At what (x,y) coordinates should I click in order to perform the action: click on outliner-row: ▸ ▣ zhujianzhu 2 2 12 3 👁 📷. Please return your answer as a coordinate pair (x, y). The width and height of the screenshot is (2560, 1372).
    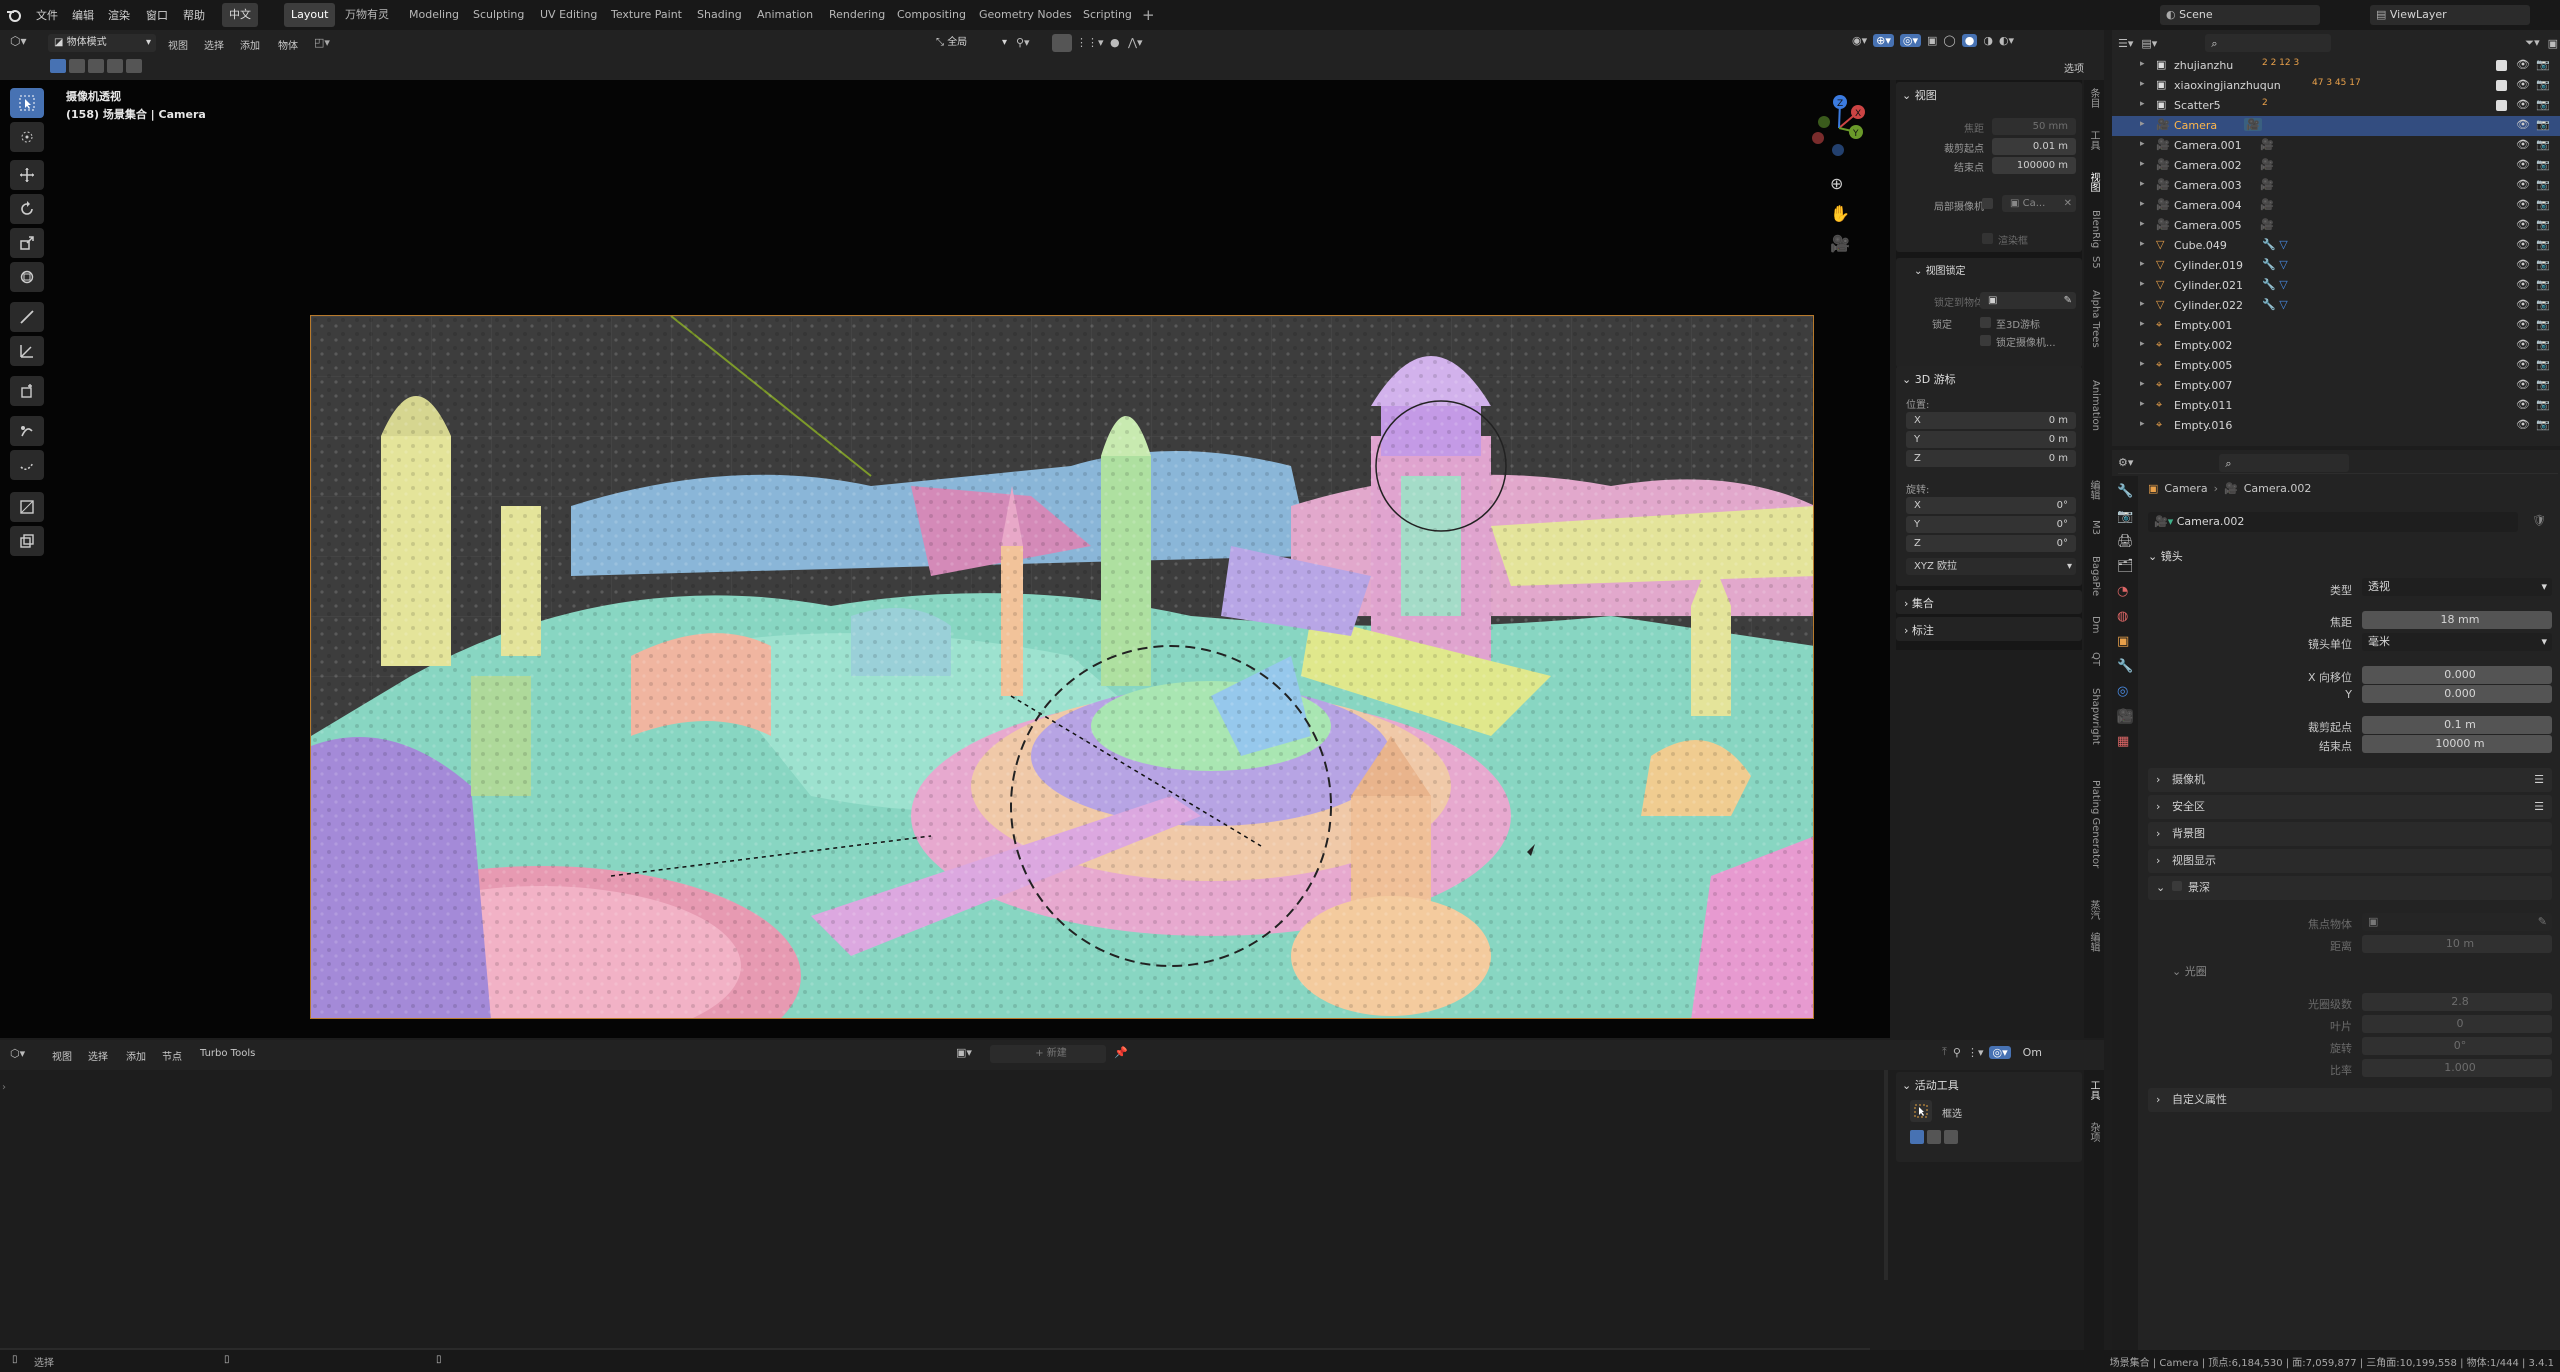
    Looking at the image, I should click on (2336, 66).